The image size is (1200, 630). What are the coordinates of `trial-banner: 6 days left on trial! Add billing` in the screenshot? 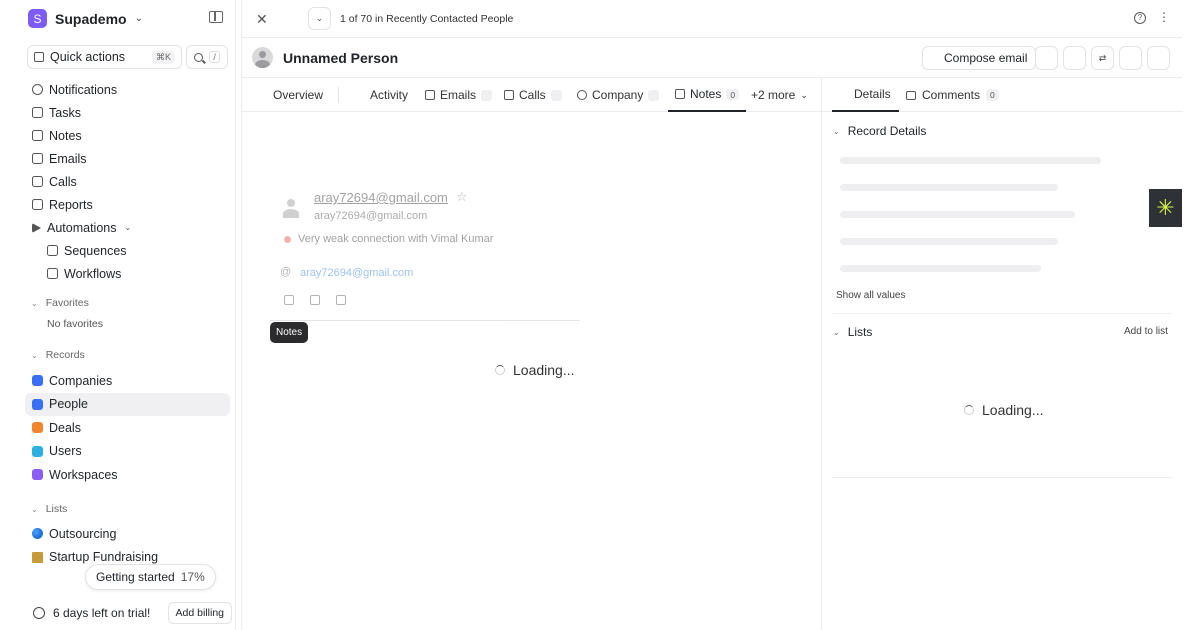 It's located at (129, 612).